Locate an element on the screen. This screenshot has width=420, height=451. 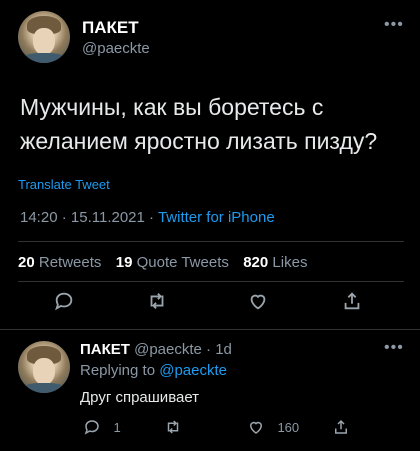
tweet-source-link: Twitter for iPhone is located at coordinates (216, 217).